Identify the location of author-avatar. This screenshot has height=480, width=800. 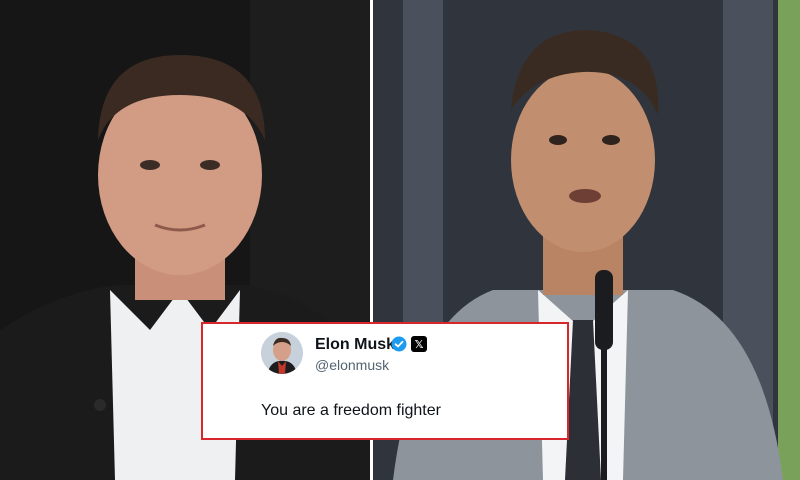
(282, 353).